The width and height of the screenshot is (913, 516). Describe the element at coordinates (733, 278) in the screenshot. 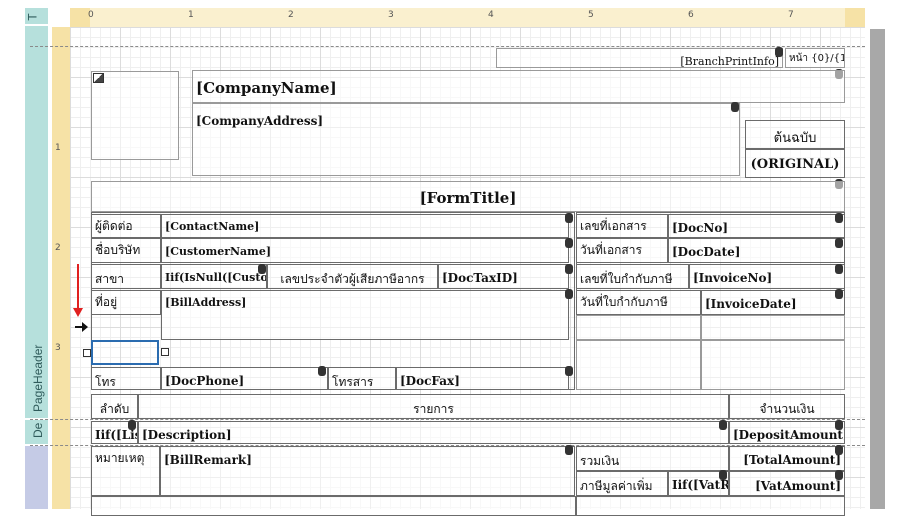

I see `invoiceno-value-text: [InvoiceNo]` at that location.